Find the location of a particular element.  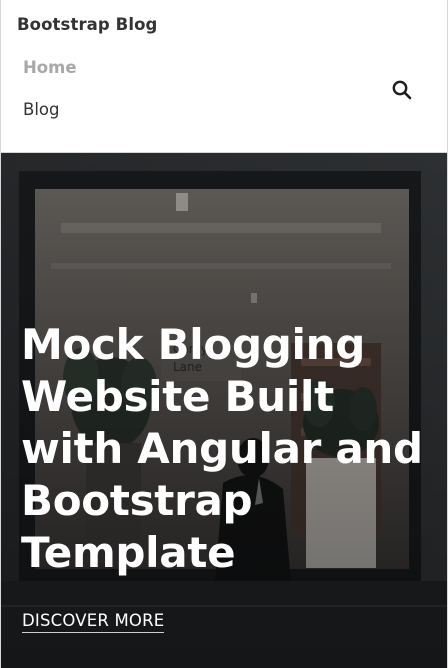

discover-more-link: DISCOVER MORE is located at coordinates (93, 622).